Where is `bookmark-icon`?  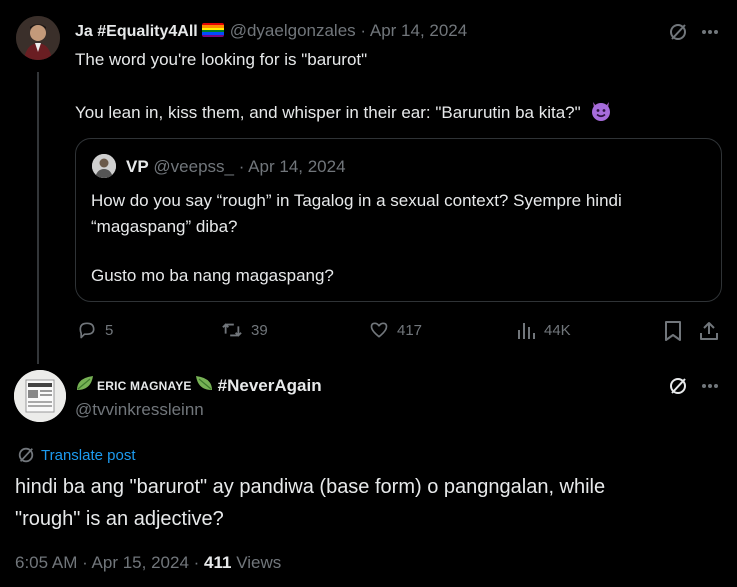 bookmark-icon is located at coordinates (673, 331).